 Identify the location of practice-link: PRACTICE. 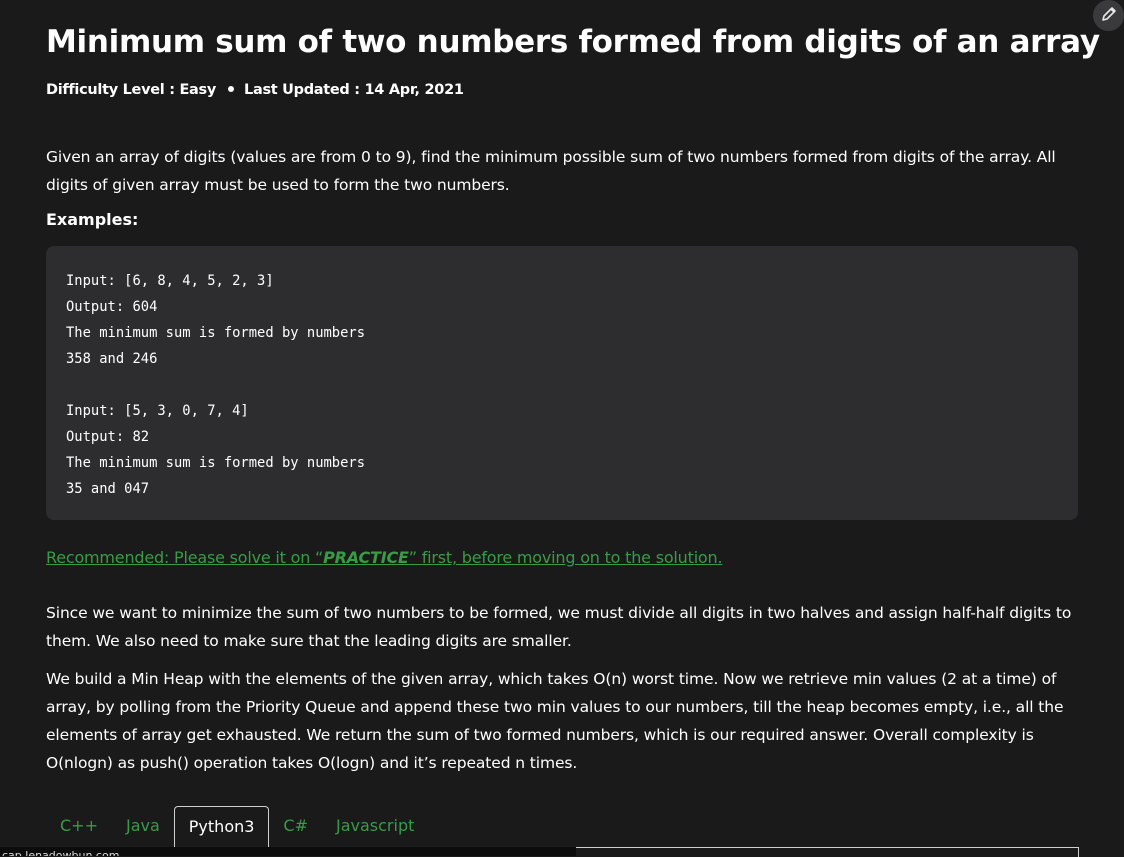
(366, 557).